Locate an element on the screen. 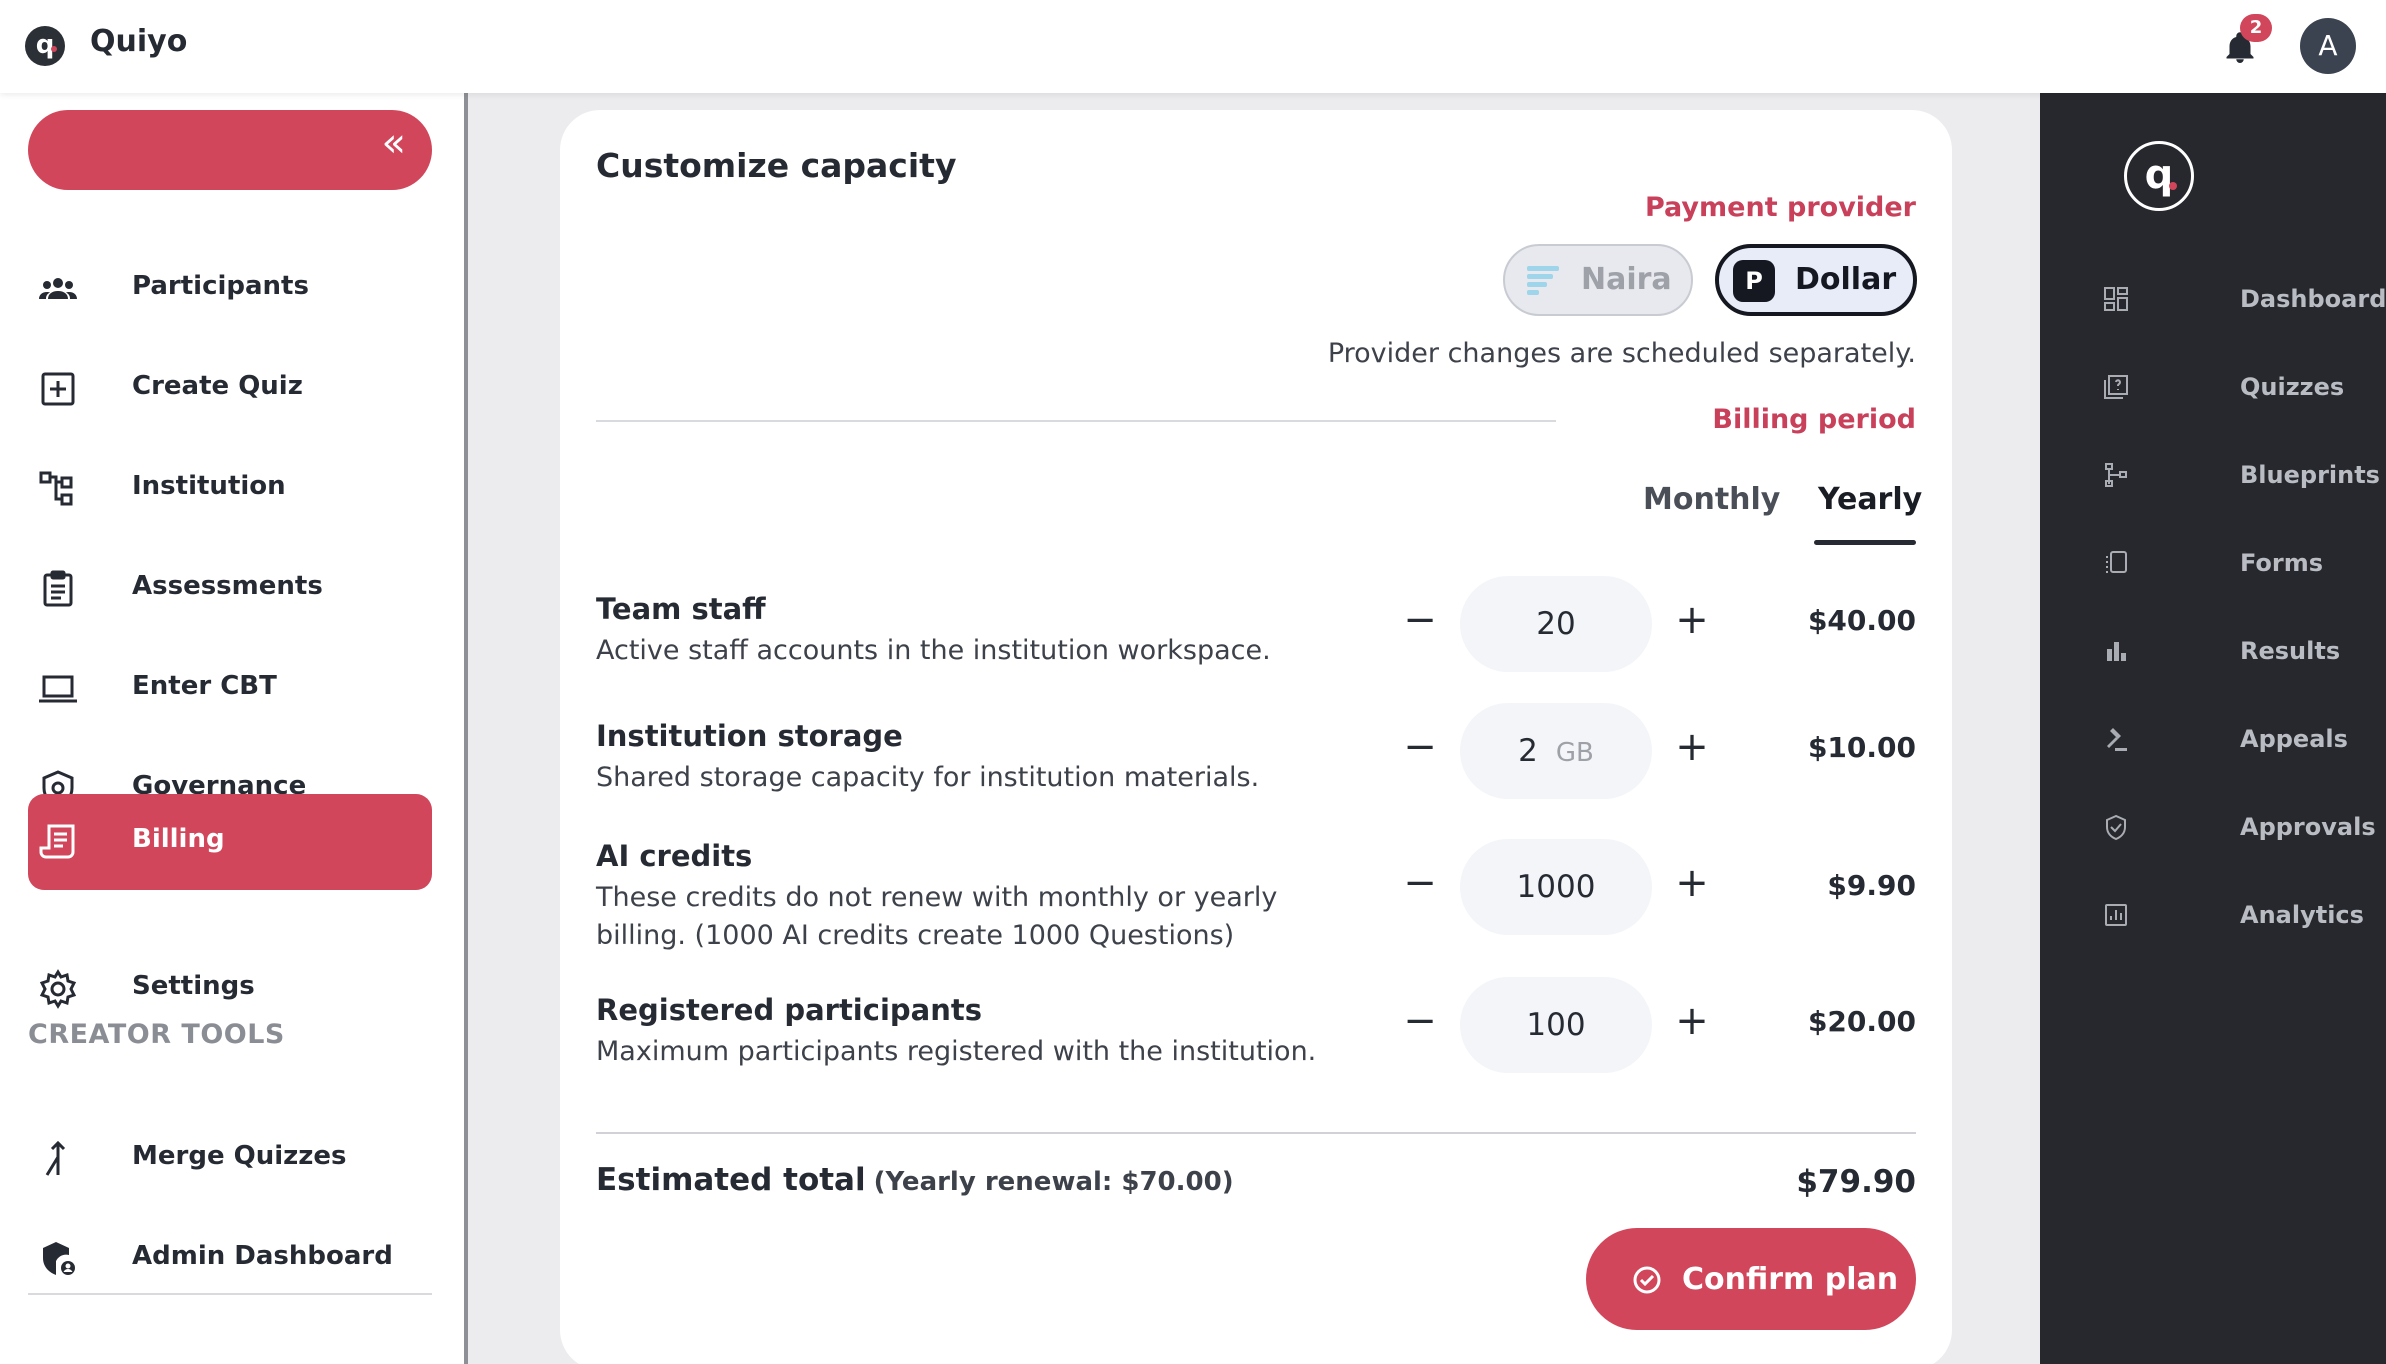 This screenshot has width=2386, height=1364. bar-chart-icon is located at coordinates (2116, 651).